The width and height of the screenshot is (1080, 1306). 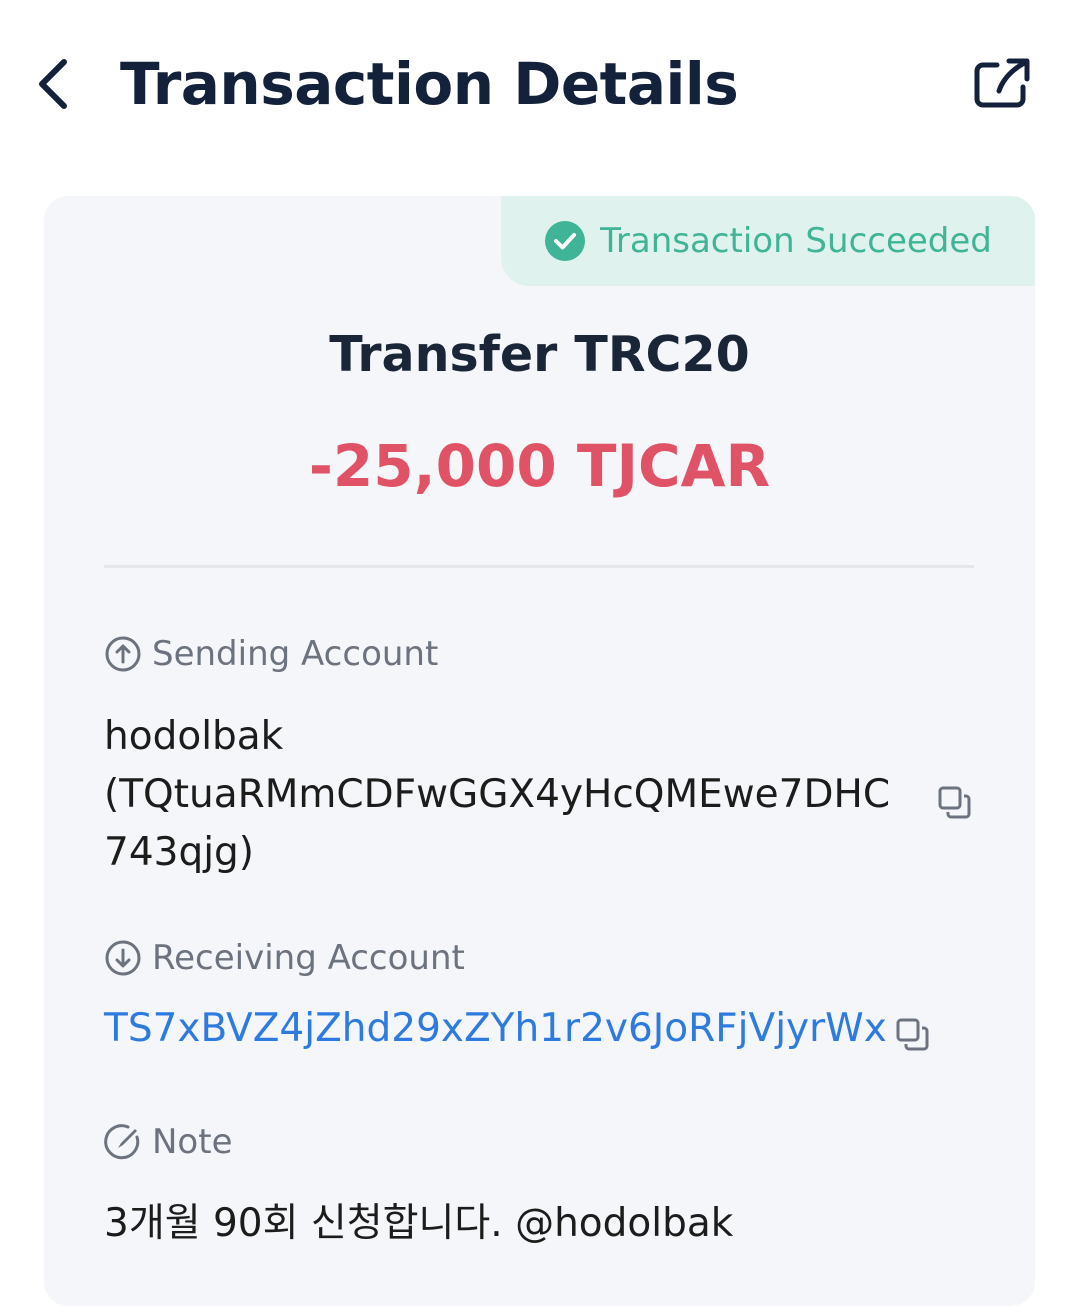 I want to click on back-button, so click(x=52, y=84).